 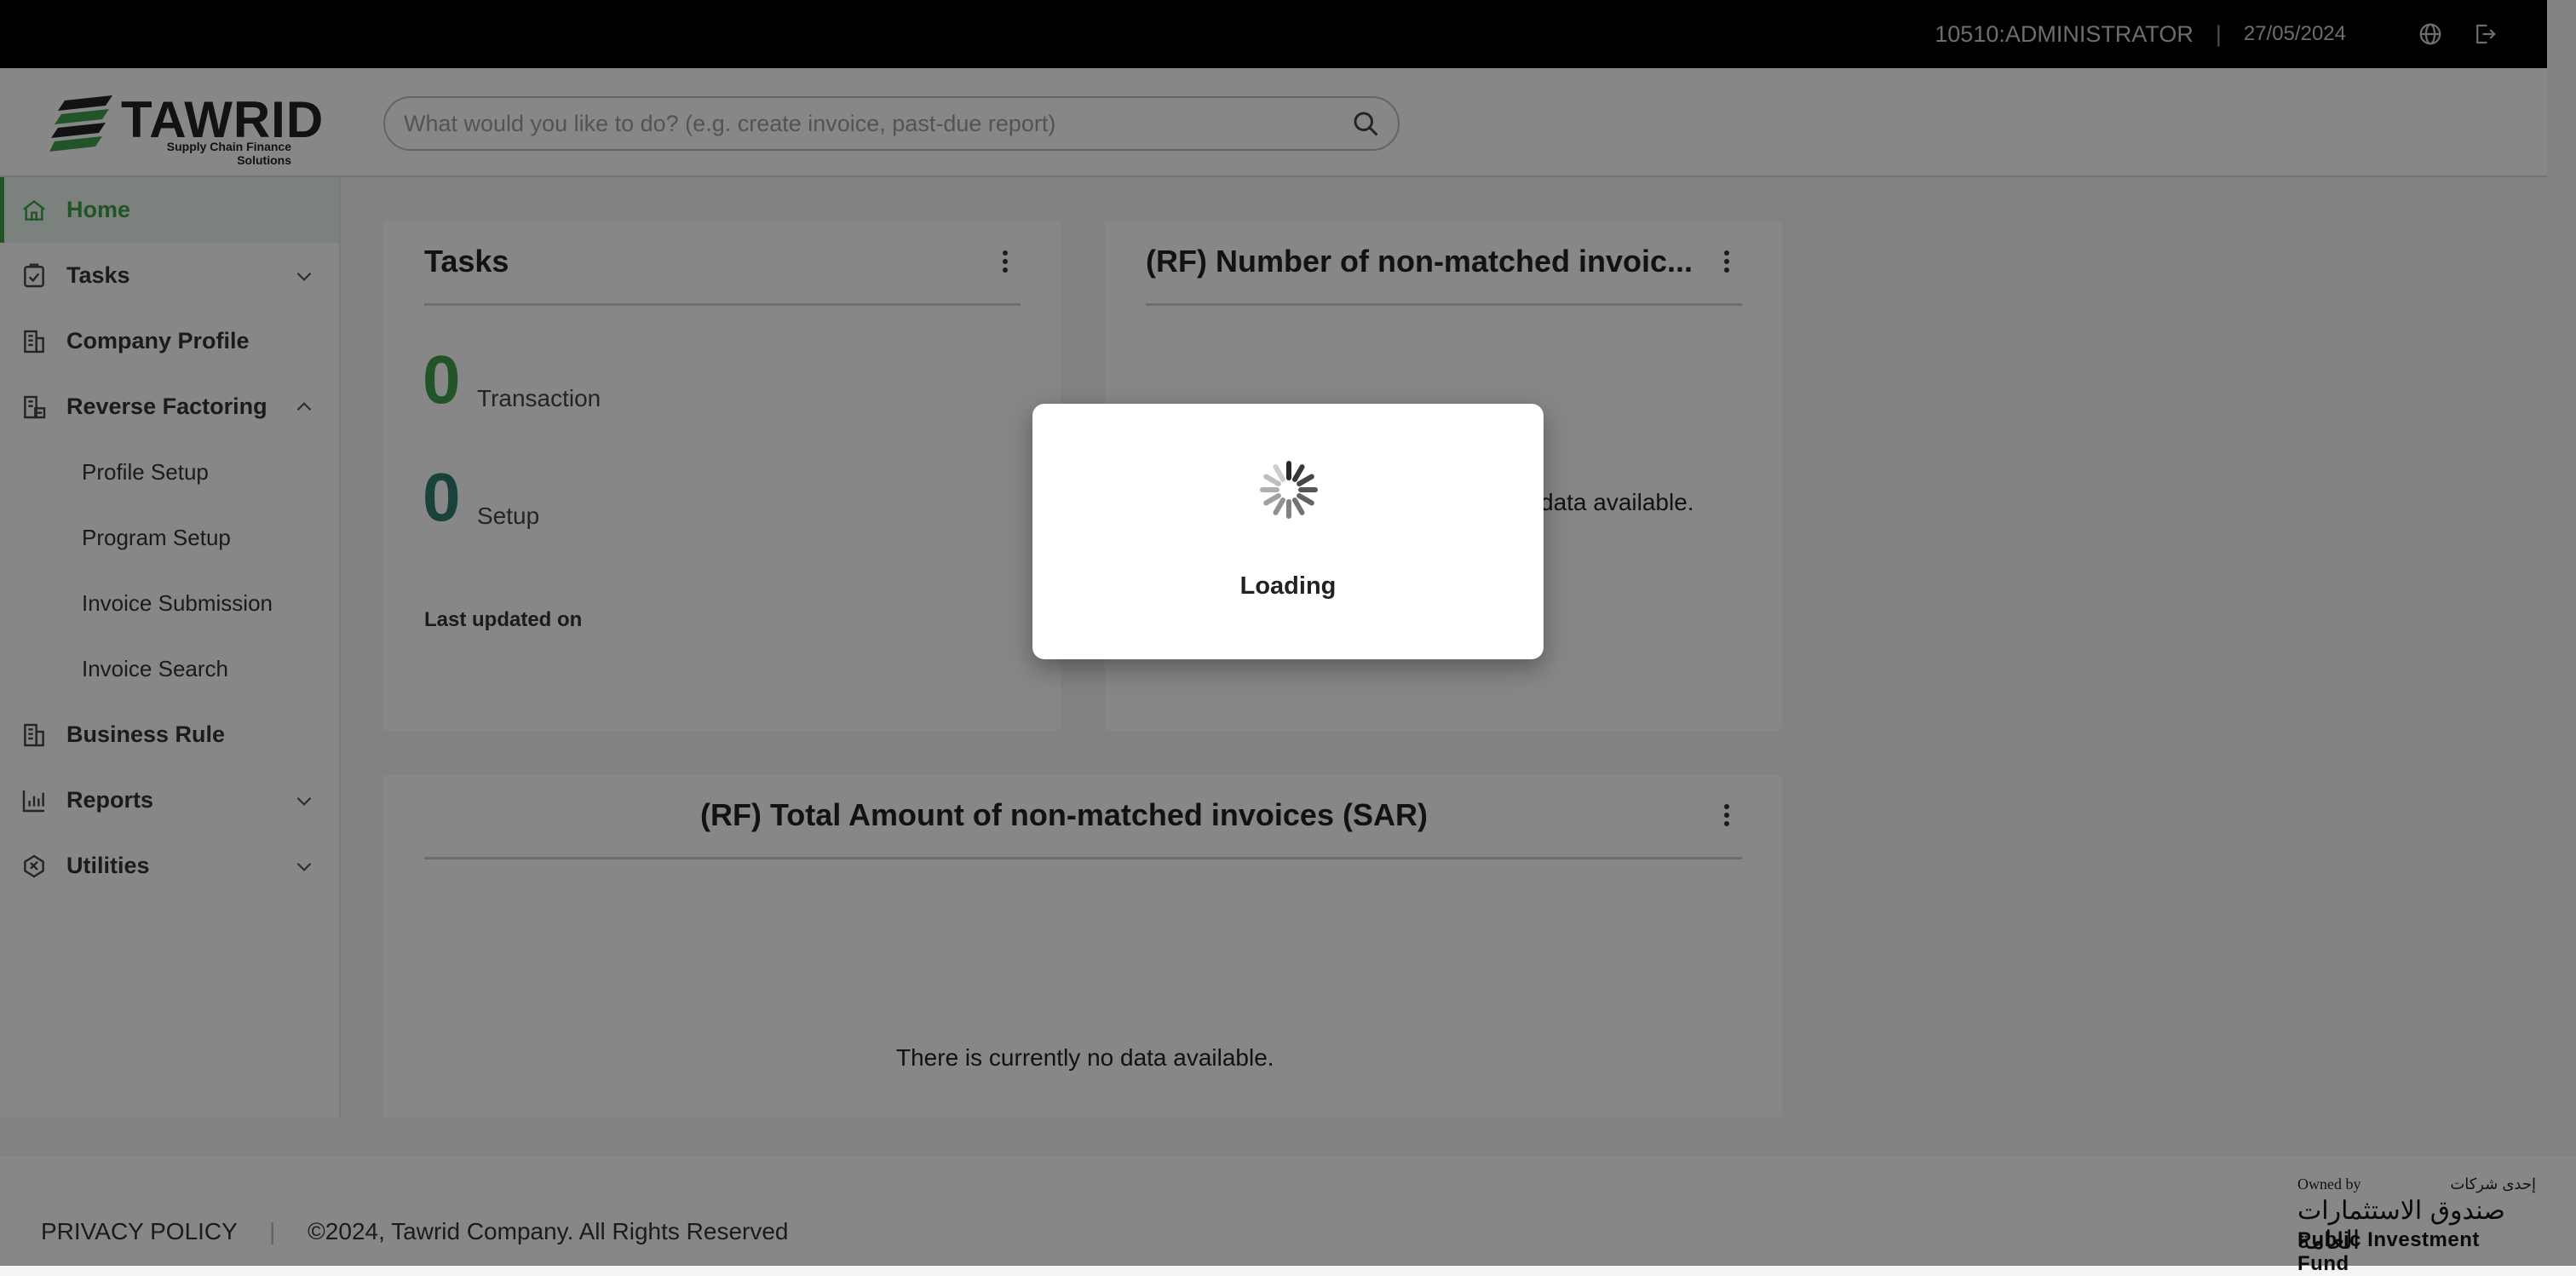 What do you see at coordinates (1289, 490) in the screenshot?
I see `loading-spinner-icon` at bounding box center [1289, 490].